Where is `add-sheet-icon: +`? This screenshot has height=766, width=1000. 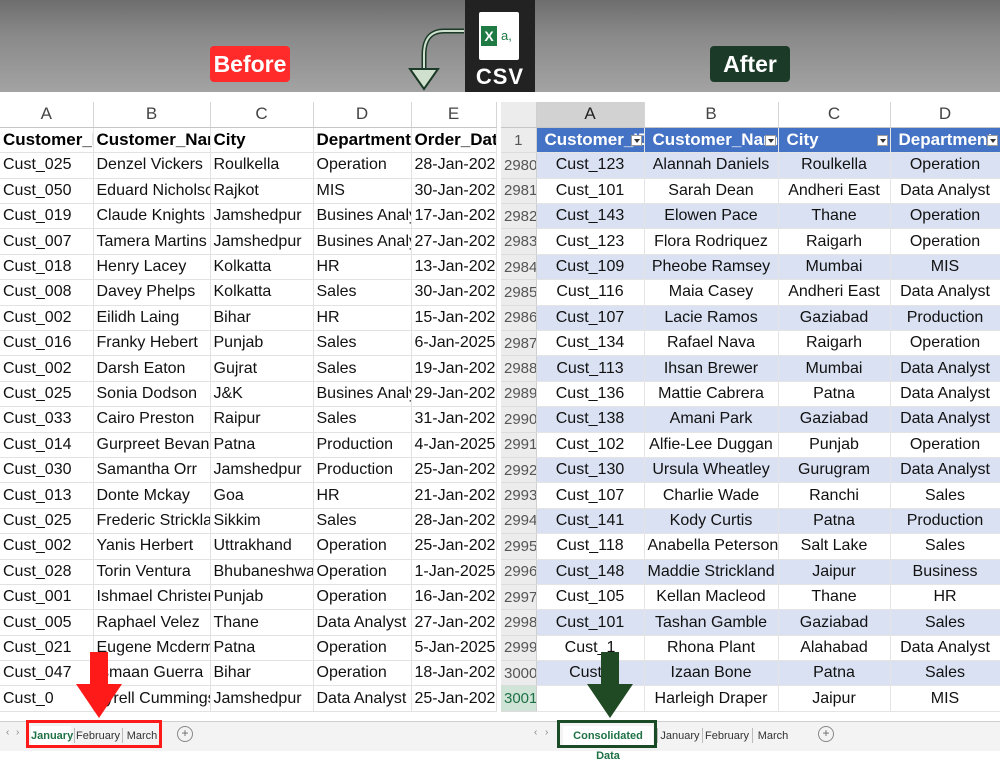 add-sheet-icon: + is located at coordinates (185, 734).